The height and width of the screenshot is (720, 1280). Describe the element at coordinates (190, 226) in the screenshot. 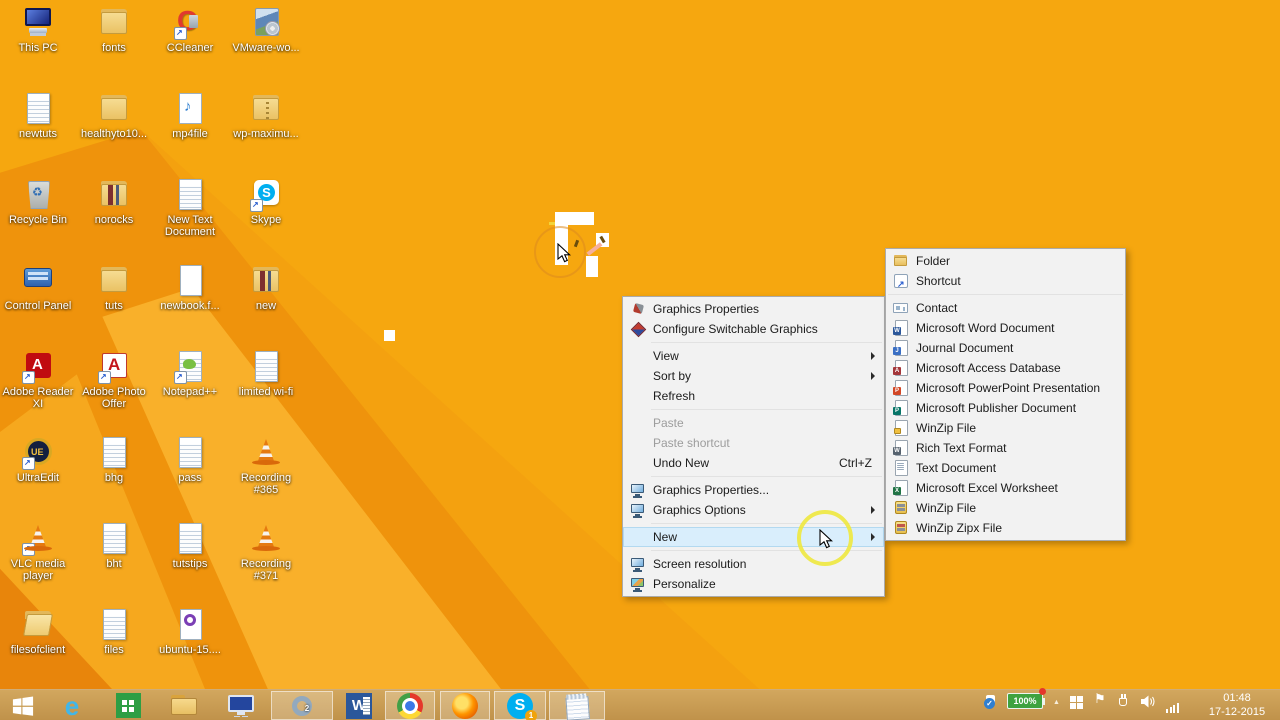

I see `desktop-icon-label: New Text Document` at that location.